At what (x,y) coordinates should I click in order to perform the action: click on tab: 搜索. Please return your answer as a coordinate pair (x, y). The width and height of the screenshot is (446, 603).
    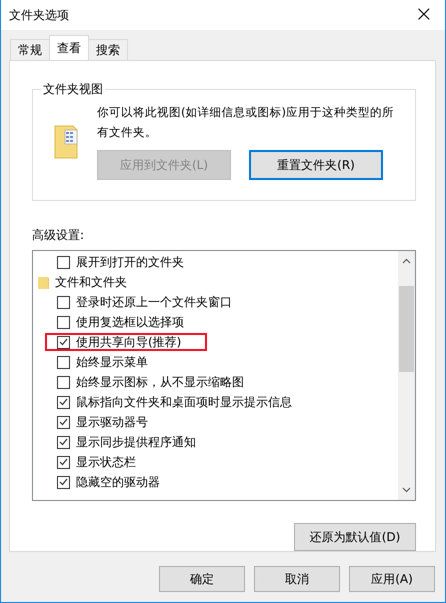
    Looking at the image, I should click on (108, 49).